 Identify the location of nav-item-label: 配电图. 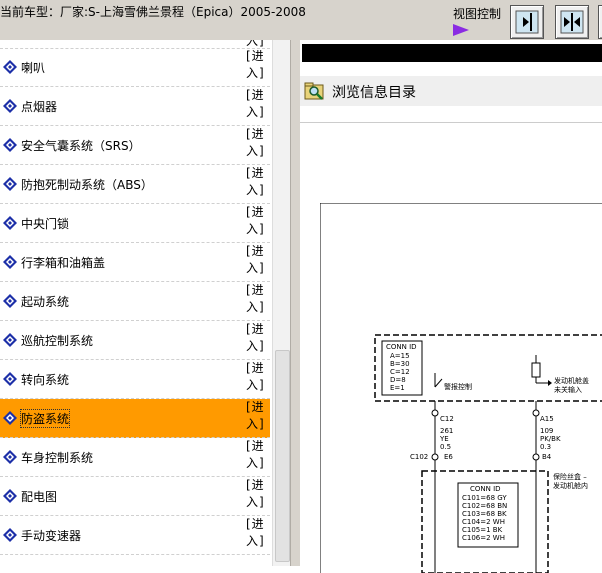
(39, 497).